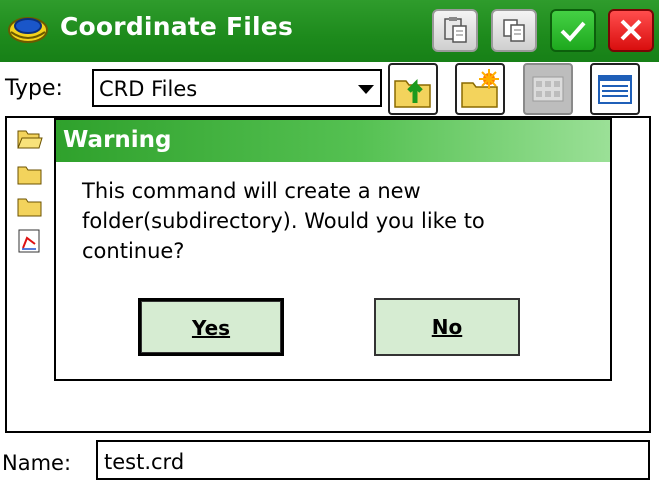  I want to click on name-label: Name:, so click(37, 463).